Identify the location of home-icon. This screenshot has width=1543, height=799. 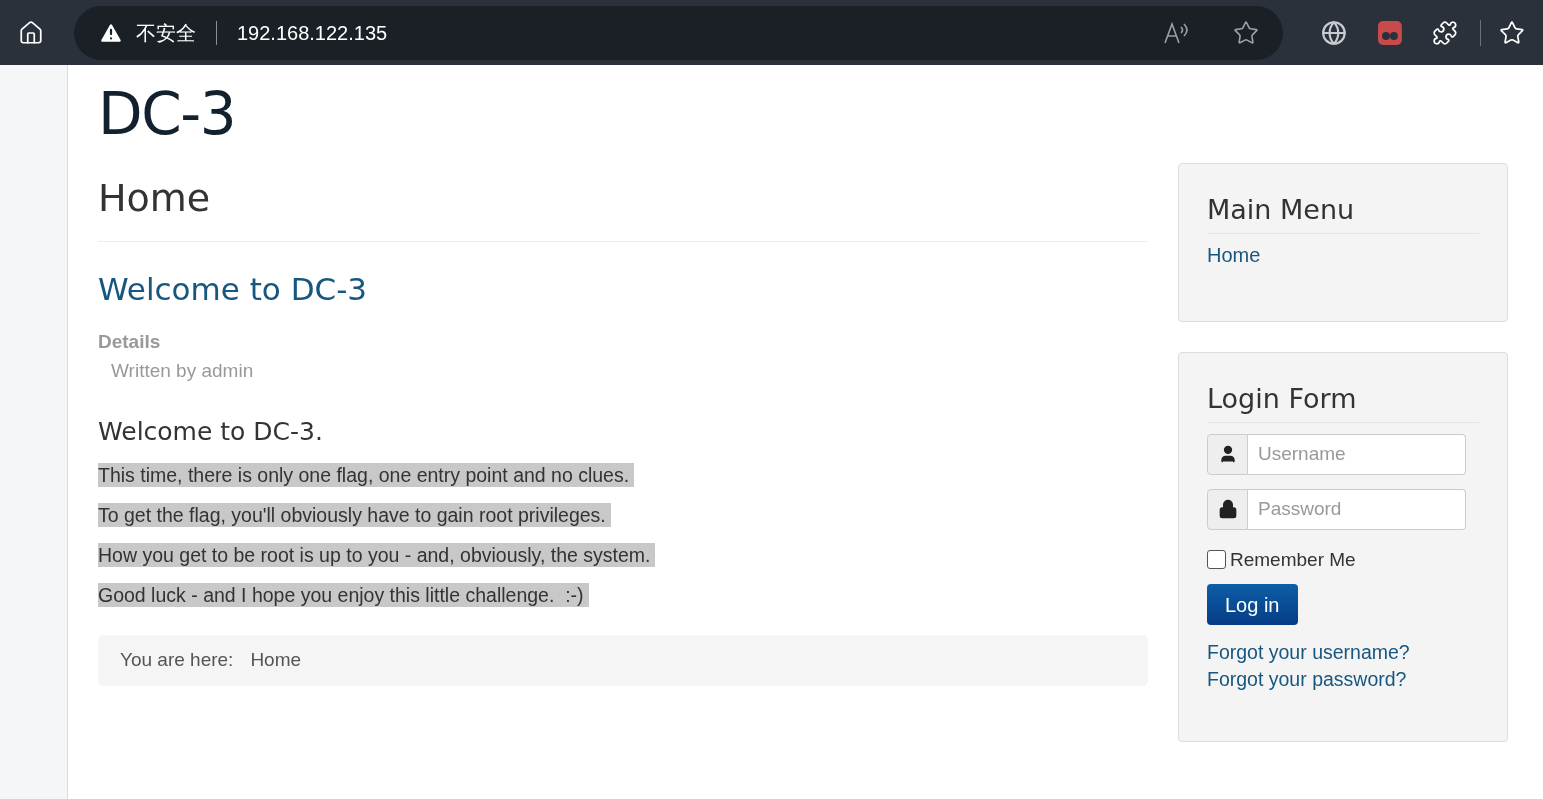
(31, 32).